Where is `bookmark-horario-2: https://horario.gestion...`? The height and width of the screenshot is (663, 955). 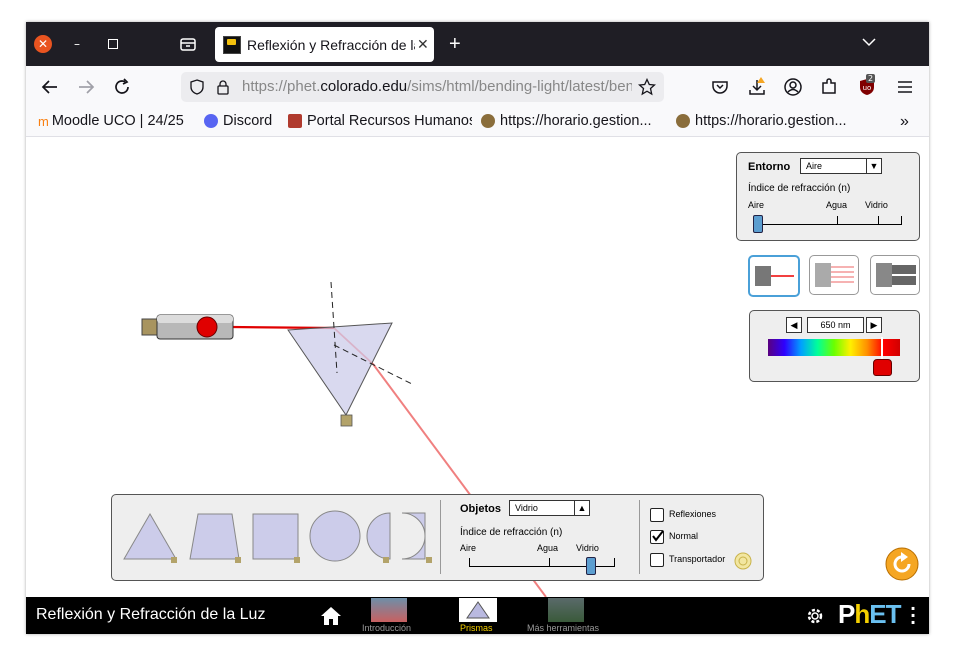 bookmark-horario-2: https://horario.gestion... is located at coordinates (761, 121).